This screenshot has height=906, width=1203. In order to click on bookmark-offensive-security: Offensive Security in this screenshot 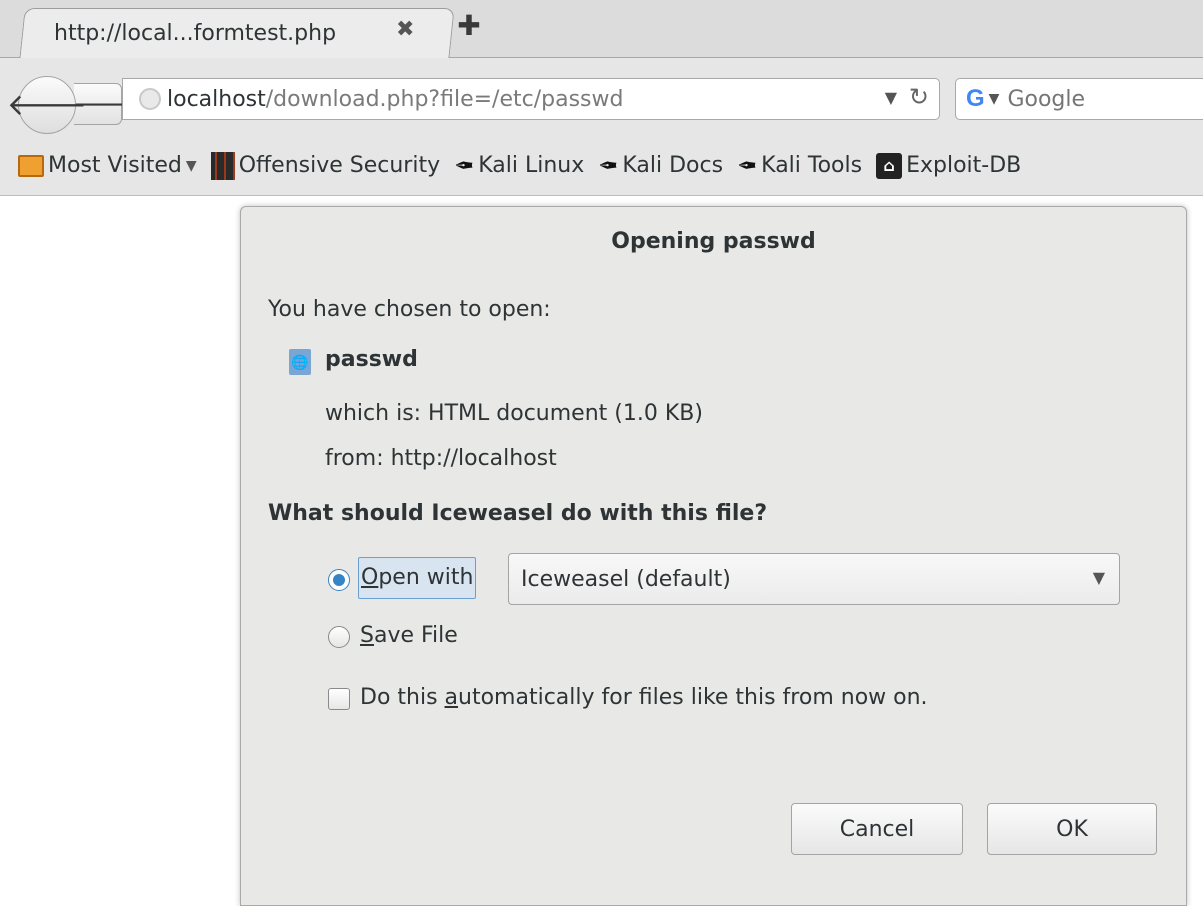, I will do `click(325, 165)`.